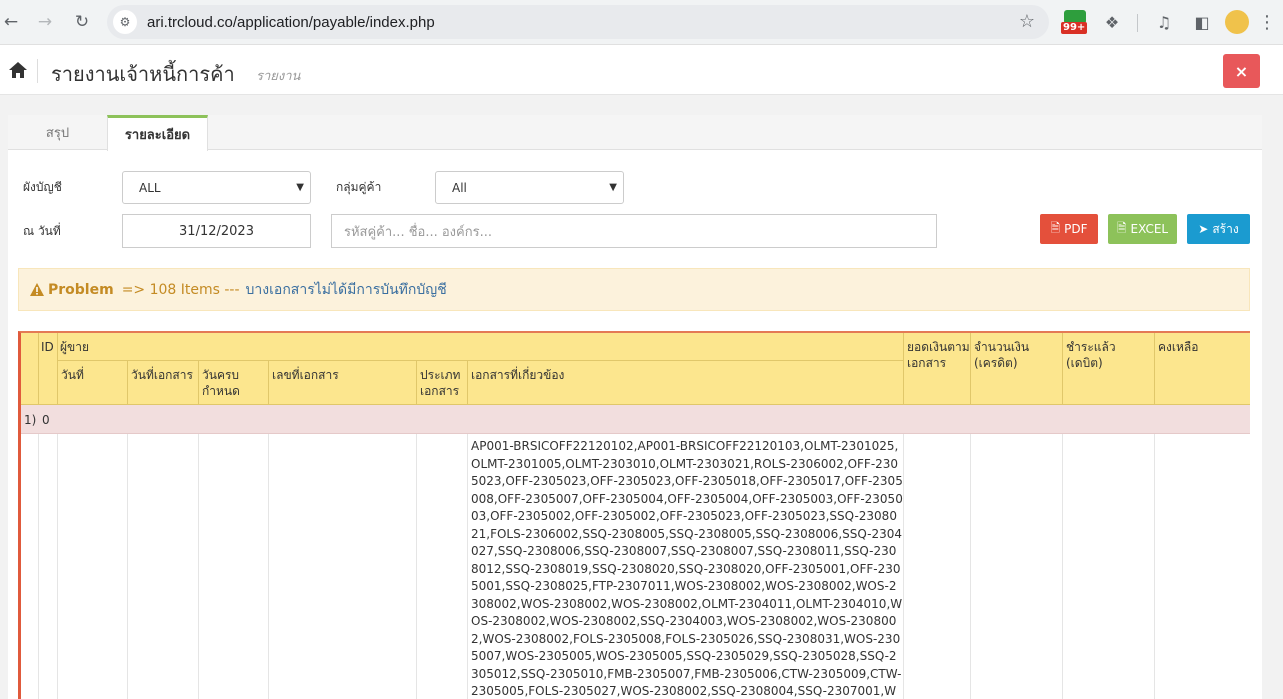  I want to click on excel-button-label: EXCEL, so click(1149, 229).